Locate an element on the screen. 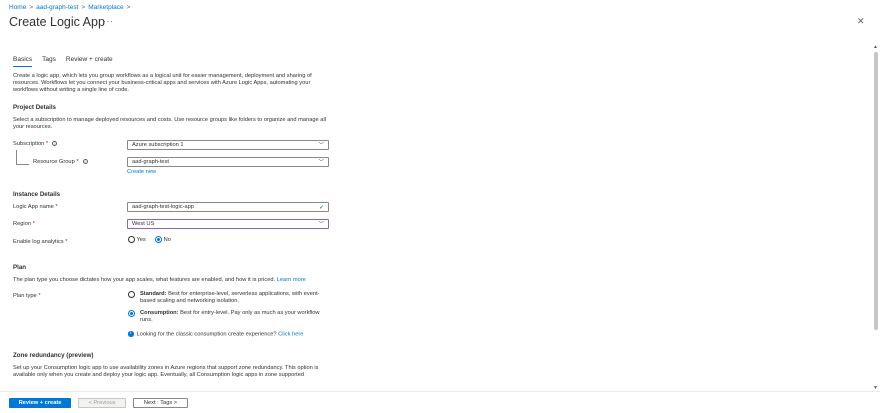  previous-button: < Previous is located at coordinates (102, 403).